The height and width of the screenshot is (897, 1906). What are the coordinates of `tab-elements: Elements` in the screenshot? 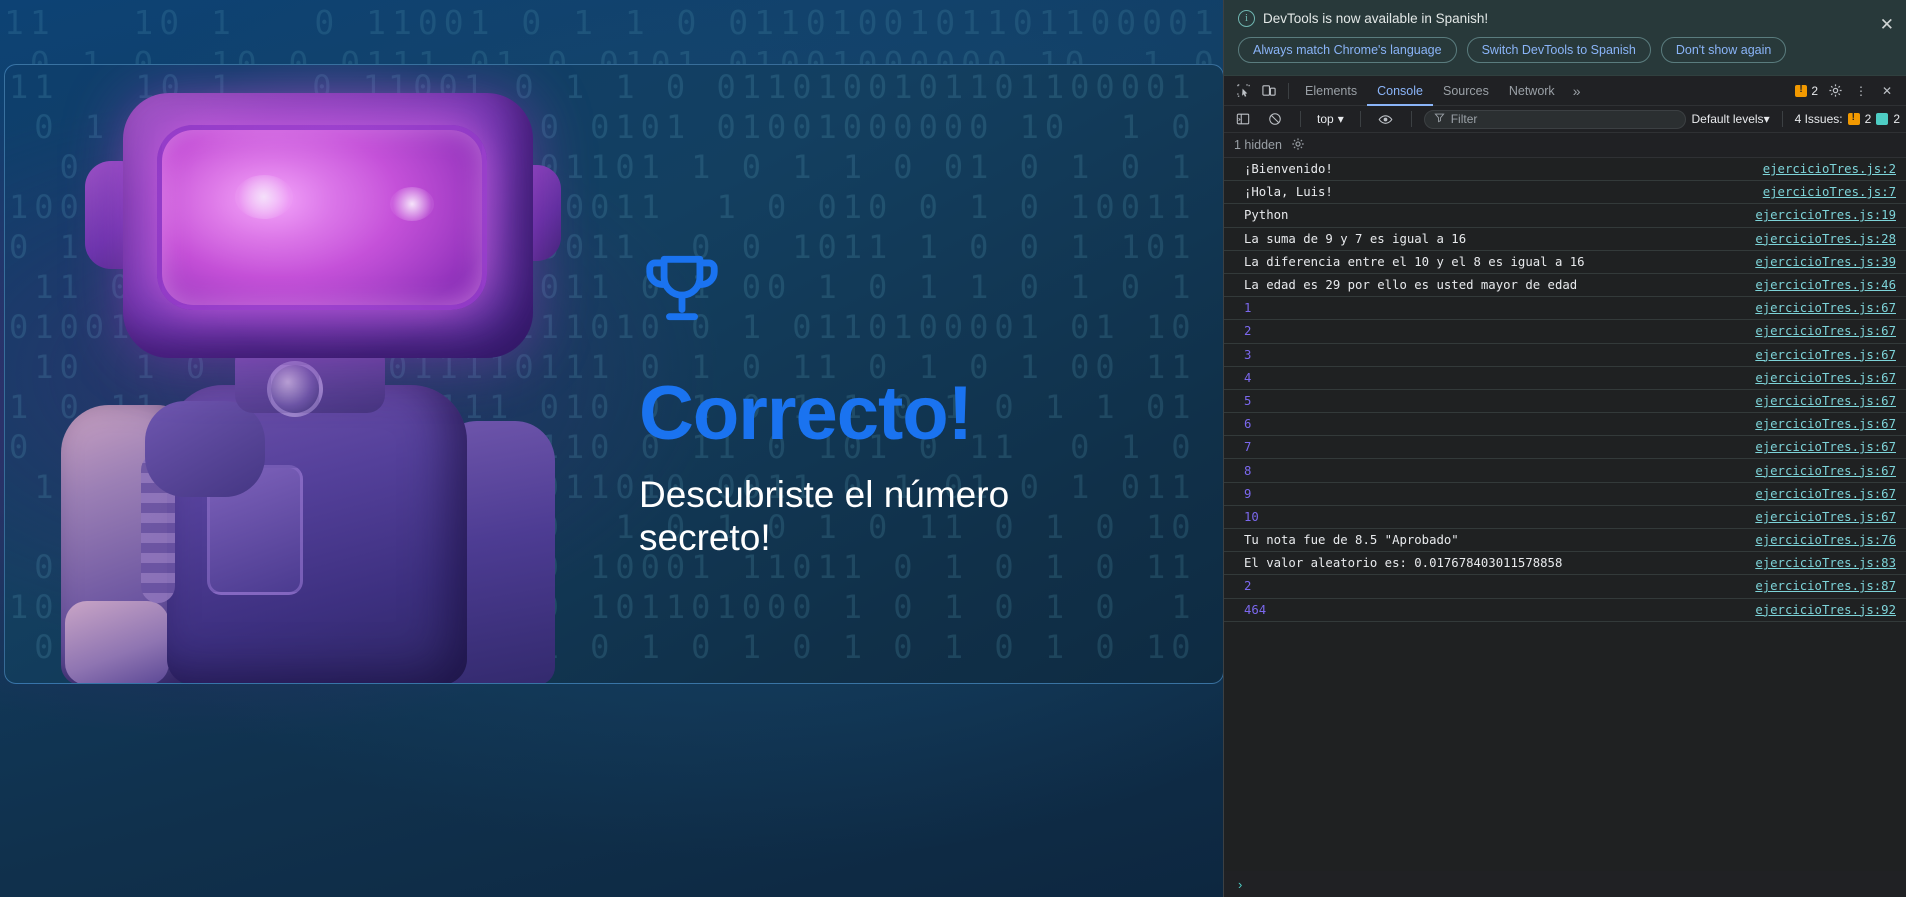 It's located at (1331, 91).